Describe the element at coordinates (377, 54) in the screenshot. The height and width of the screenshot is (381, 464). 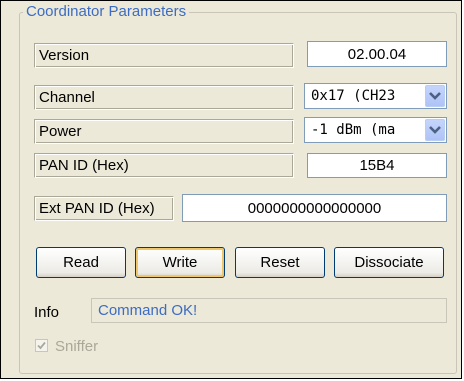
I see `version-field: 02.00.04` at that location.